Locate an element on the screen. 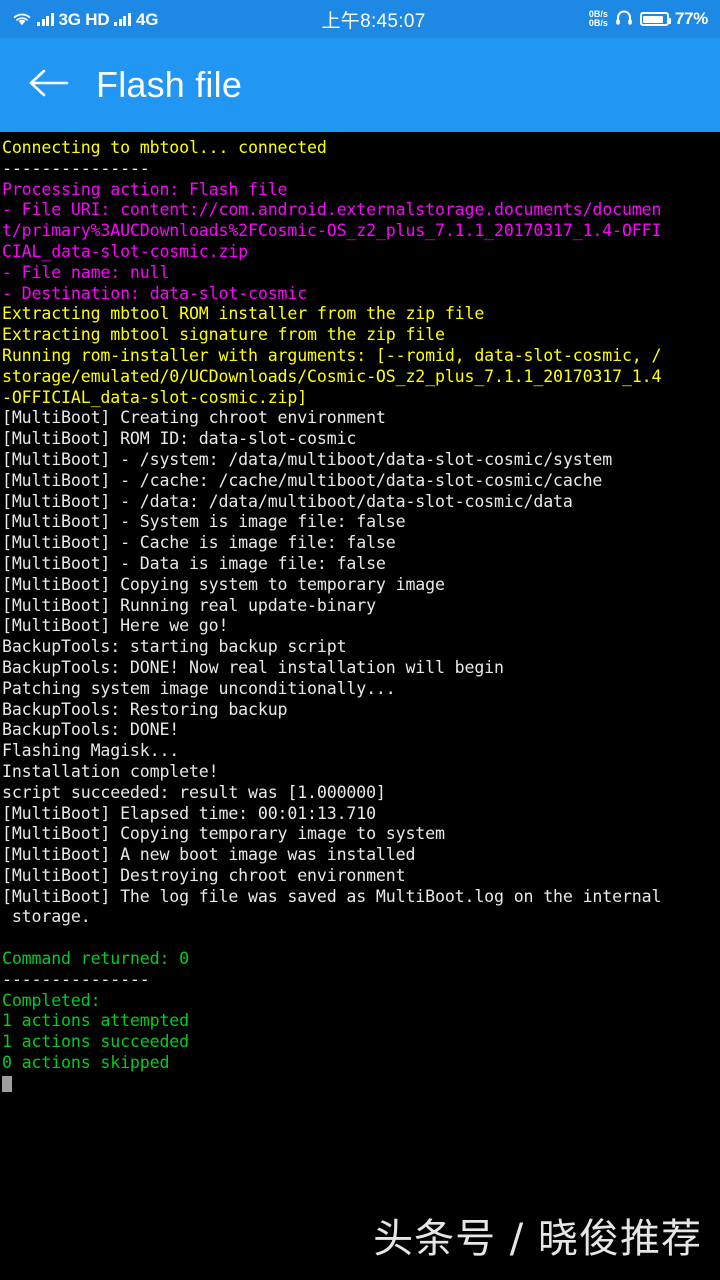  network-speed-down: 0B/s is located at coordinates (598, 23).